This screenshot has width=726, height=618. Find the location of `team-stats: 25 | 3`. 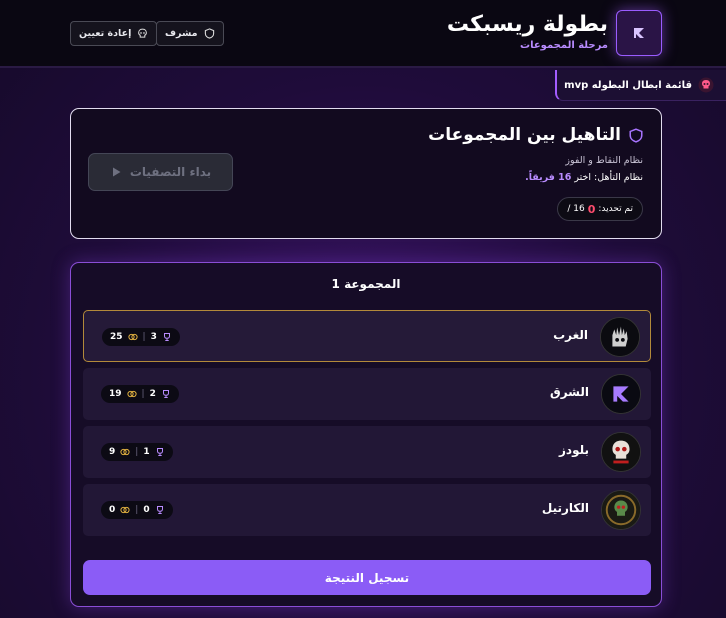

team-stats: 25 | 3 is located at coordinates (141, 337).